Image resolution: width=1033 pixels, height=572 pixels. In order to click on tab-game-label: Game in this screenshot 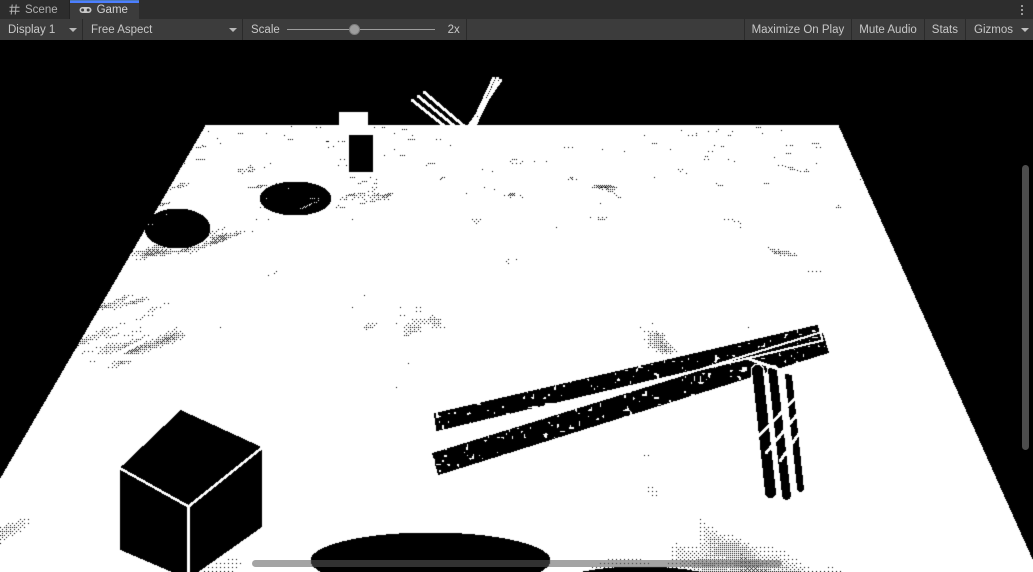, I will do `click(112, 10)`.